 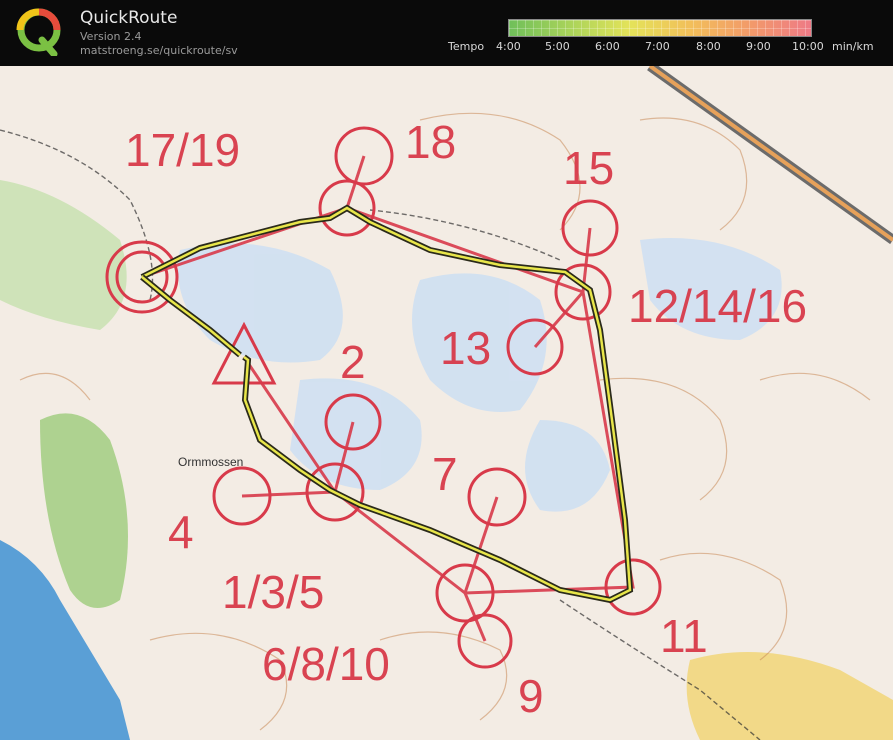 What do you see at coordinates (182, 150) in the screenshot?
I see `control-label-17-19: 17/19` at bounding box center [182, 150].